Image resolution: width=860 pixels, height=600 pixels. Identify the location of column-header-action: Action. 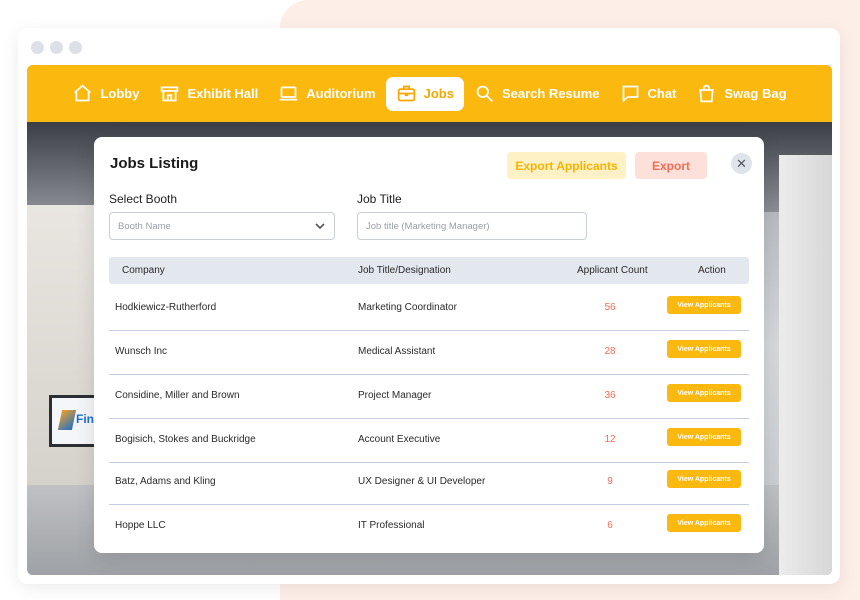
(712, 270).